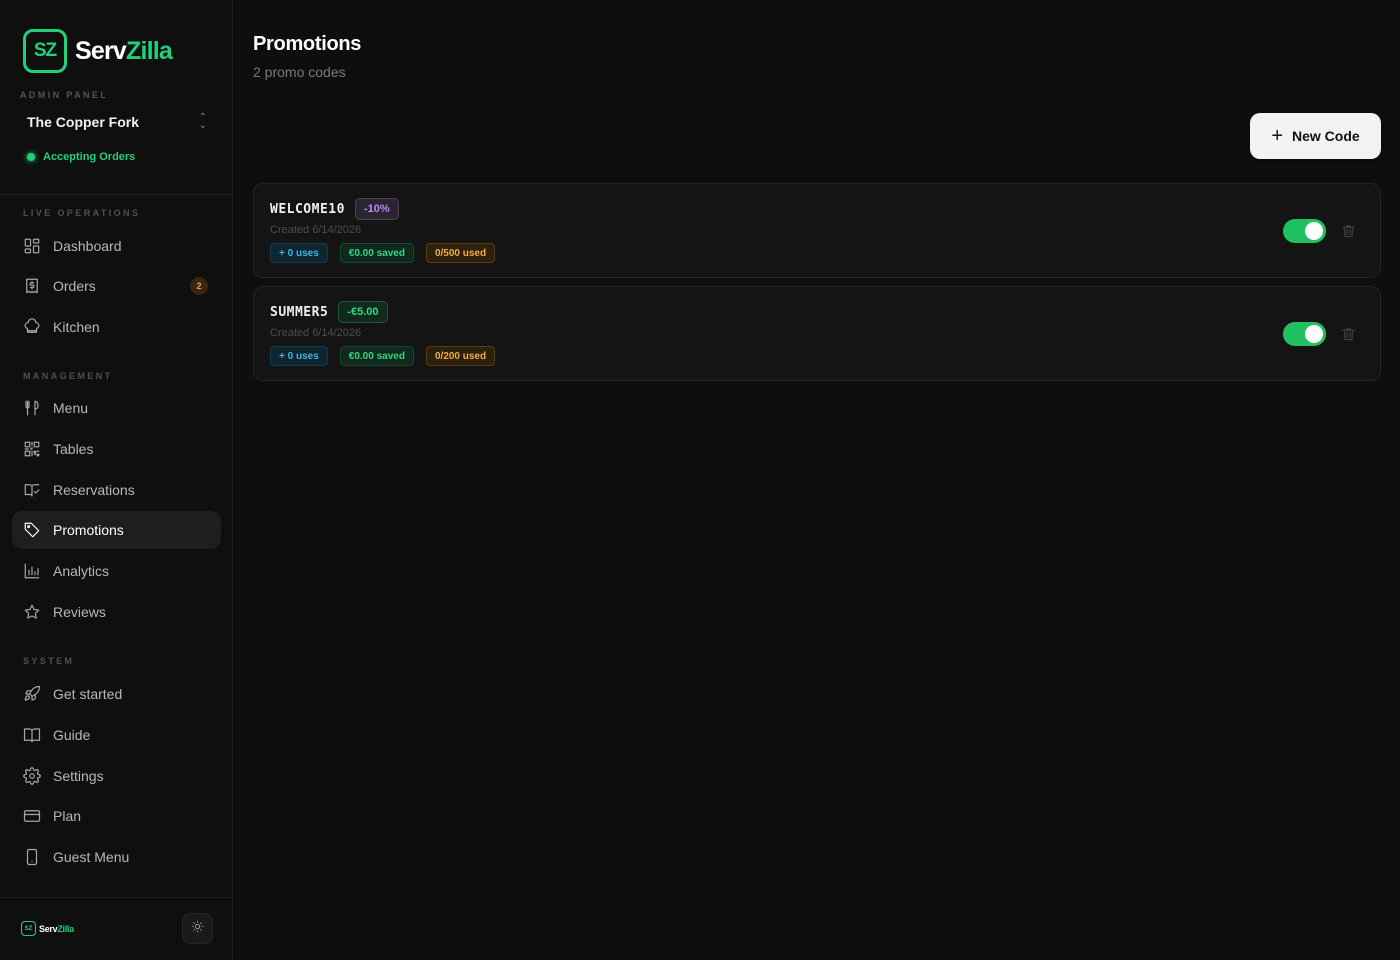 The width and height of the screenshot is (1400, 960). I want to click on brand-name-part2: Zilla, so click(149, 50).